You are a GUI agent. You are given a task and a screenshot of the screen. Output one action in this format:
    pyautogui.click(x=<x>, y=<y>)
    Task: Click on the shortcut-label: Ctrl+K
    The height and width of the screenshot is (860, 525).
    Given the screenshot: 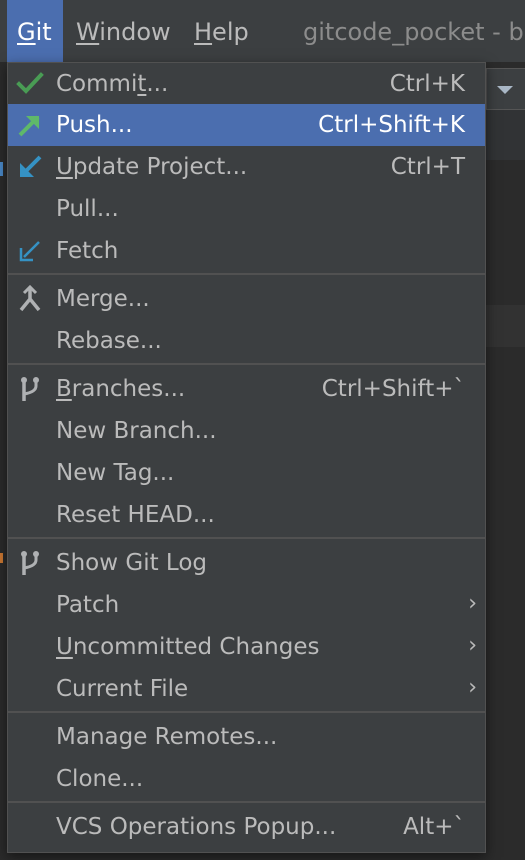 What is the action you would take?
    pyautogui.click(x=427, y=84)
    